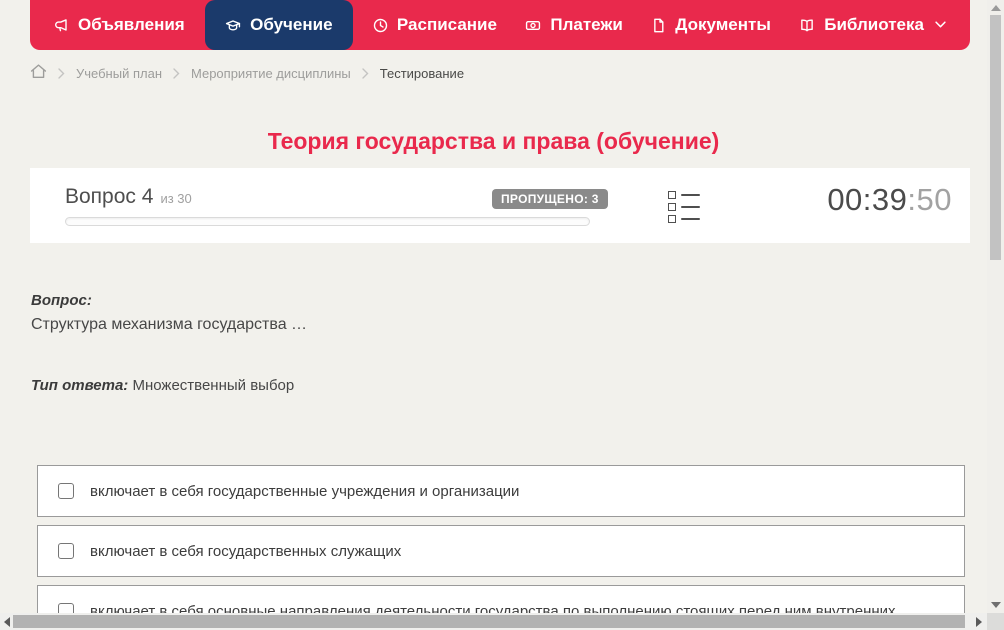 This screenshot has height=630, width=1004. What do you see at coordinates (38, 73) in the screenshot?
I see `home-icon` at bounding box center [38, 73].